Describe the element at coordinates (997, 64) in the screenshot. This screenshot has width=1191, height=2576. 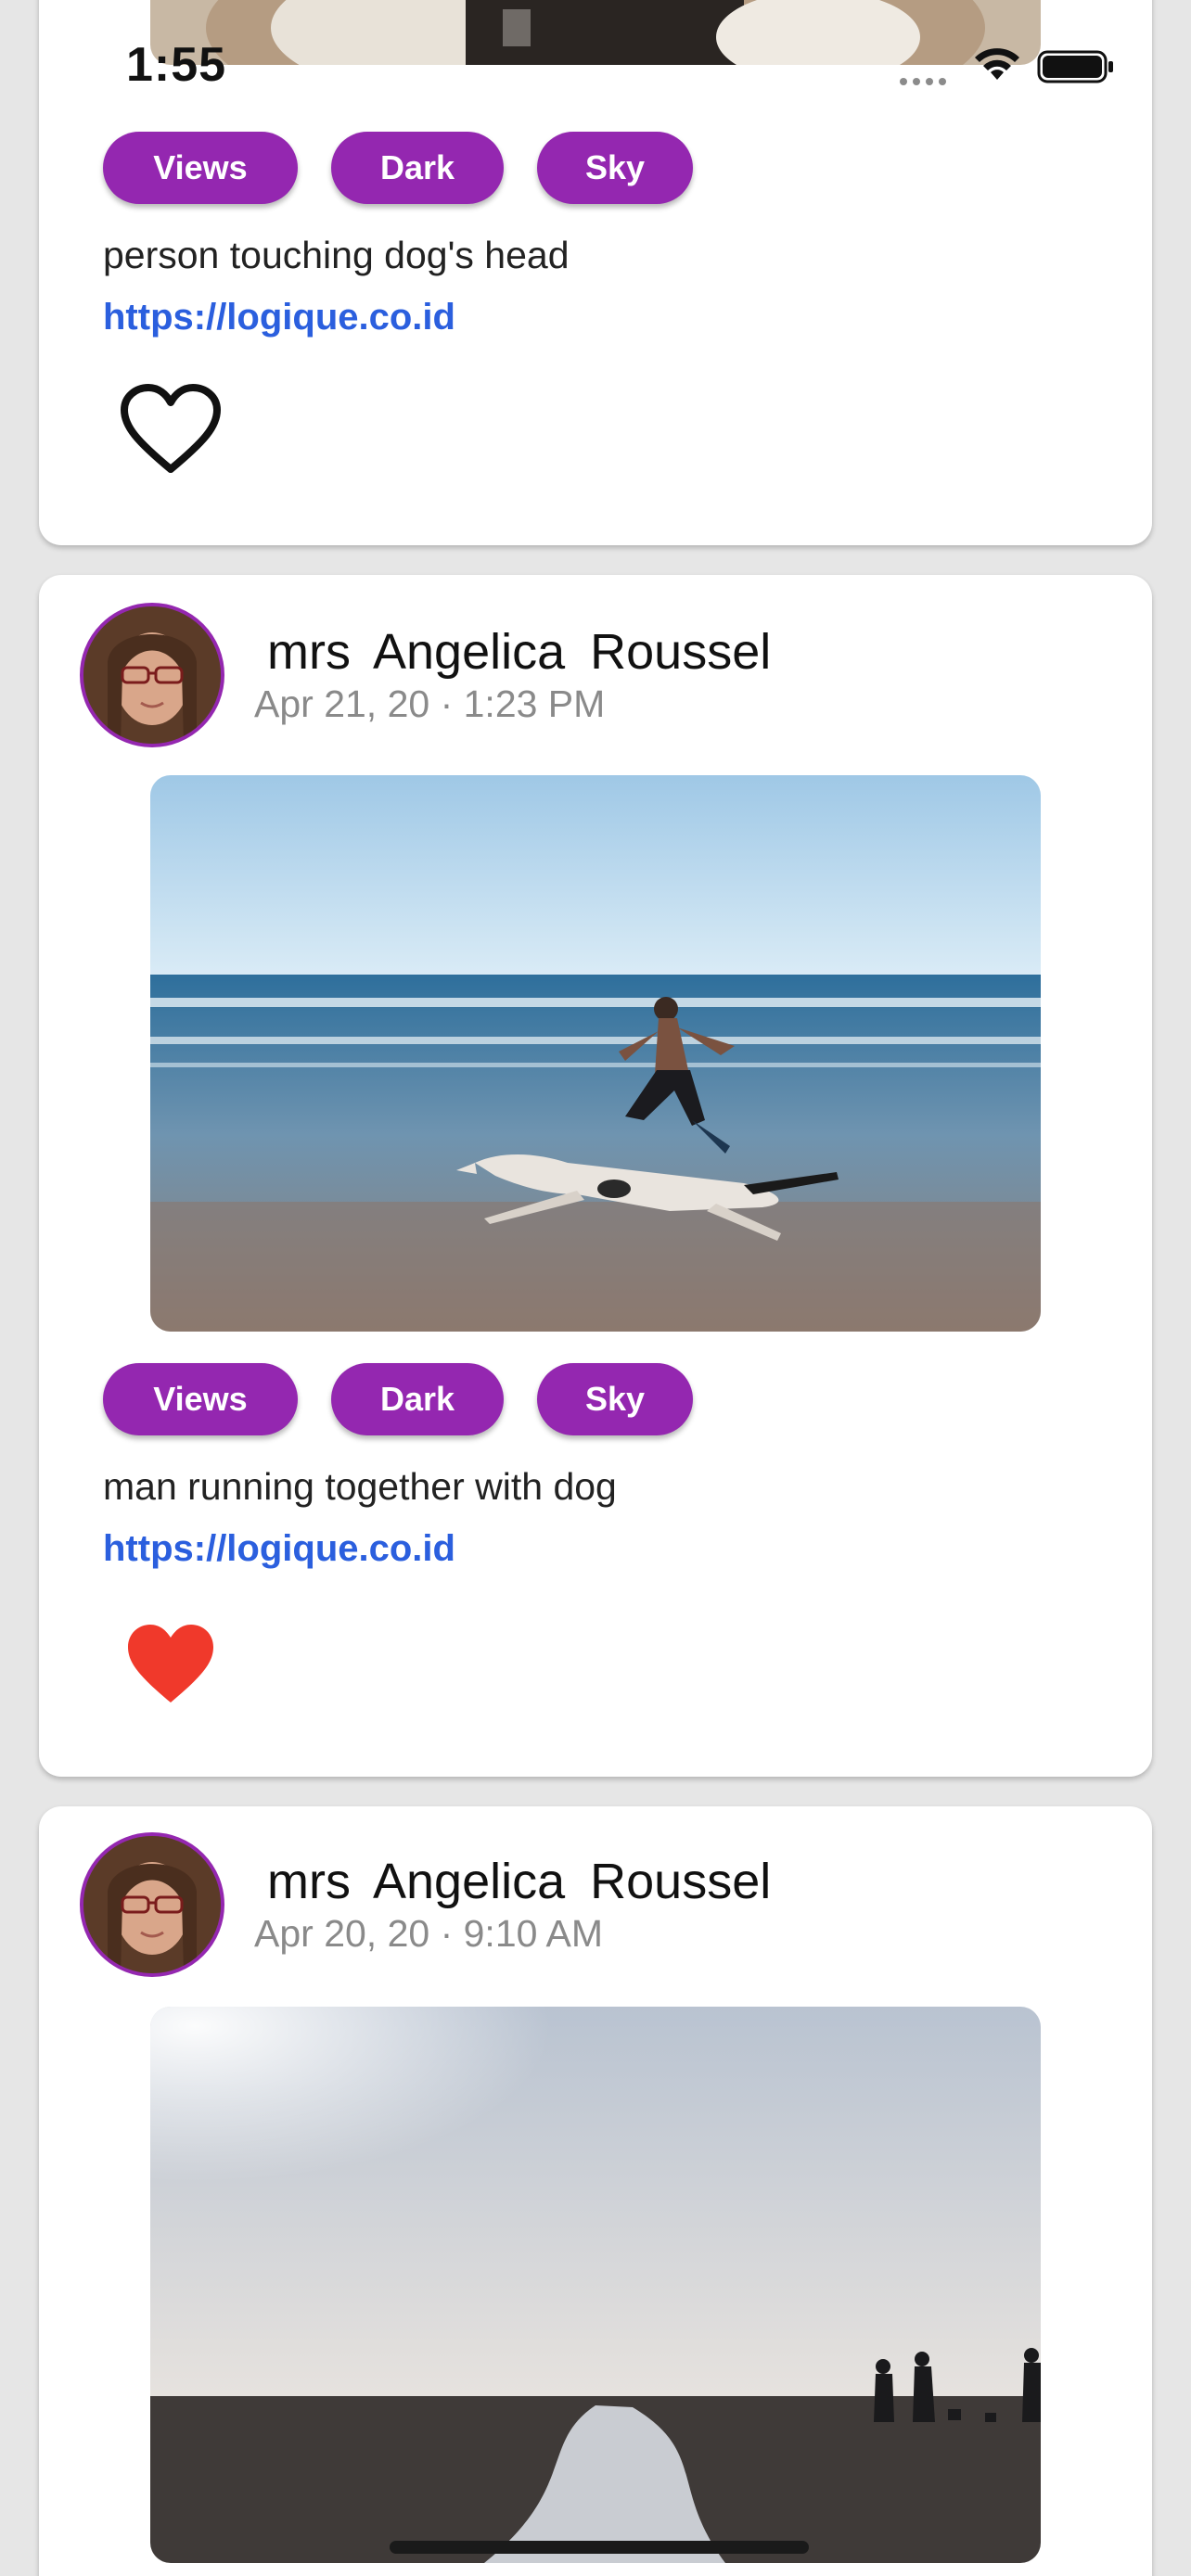
I see `wifi-icon` at that location.